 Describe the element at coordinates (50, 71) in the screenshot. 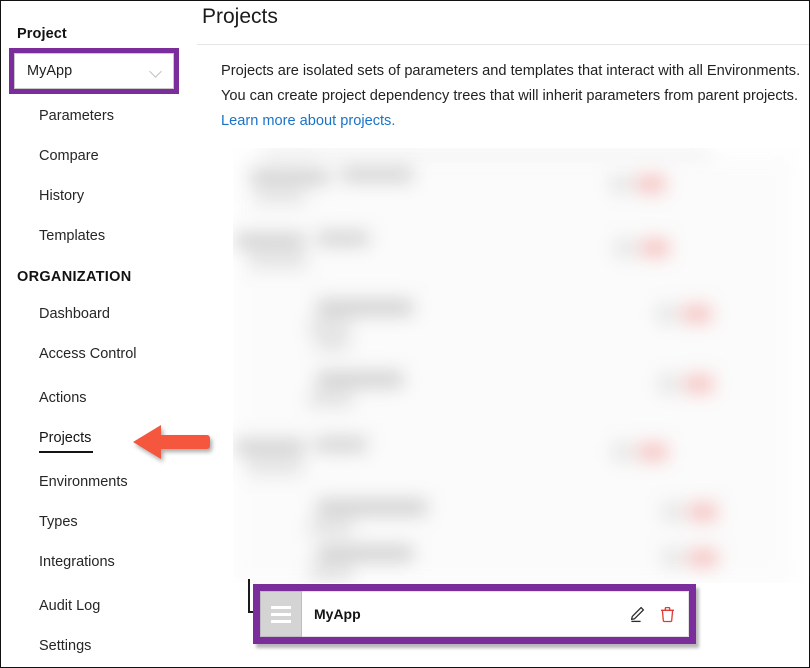

I see `project-select-value: MyApp` at that location.